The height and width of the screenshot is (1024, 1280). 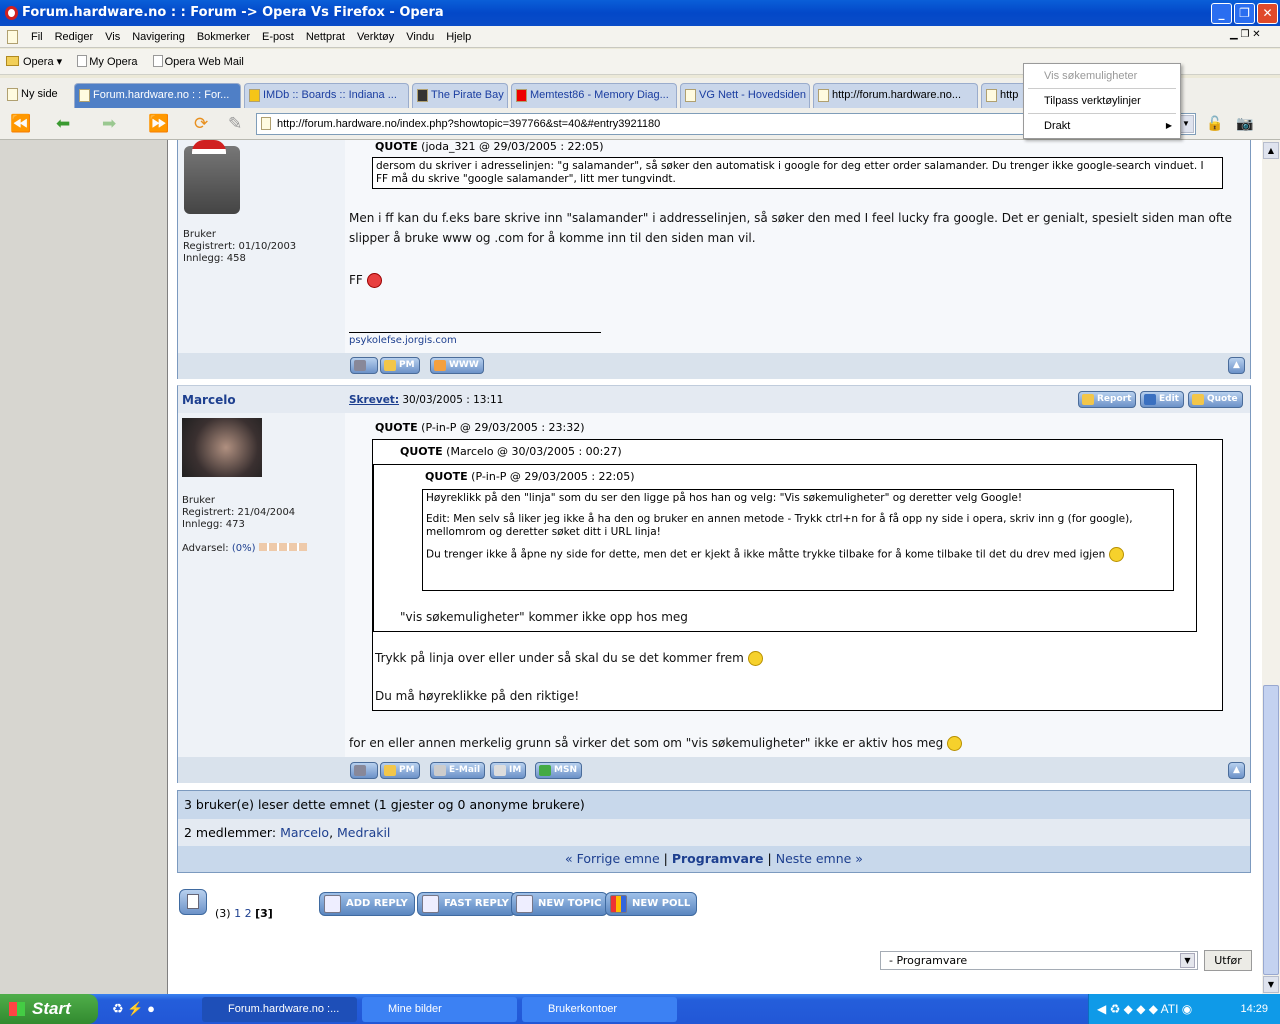 What do you see at coordinates (49, 1009) in the screenshot?
I see `start-button: Start` at bounding box center [49, 1009].